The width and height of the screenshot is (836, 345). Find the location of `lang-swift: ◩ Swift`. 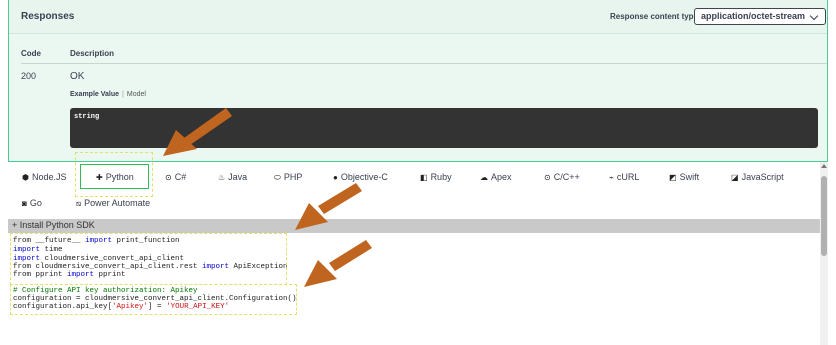

lang-swift: ◩ Swift is located at coordinates (684, 177).